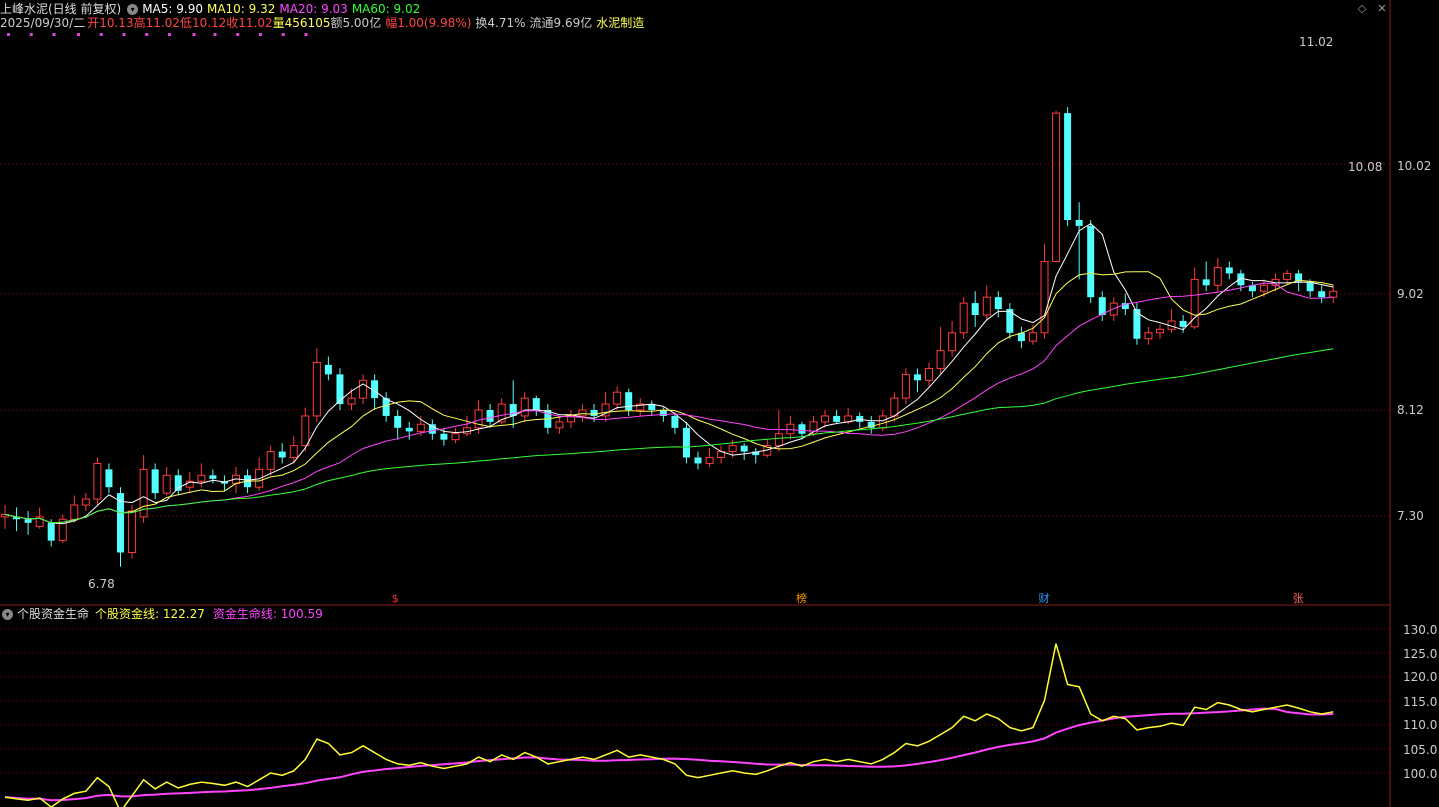 The image size is (1439, 807). I want to click on ind-tick-4: 115.0, so click(1420, 702).